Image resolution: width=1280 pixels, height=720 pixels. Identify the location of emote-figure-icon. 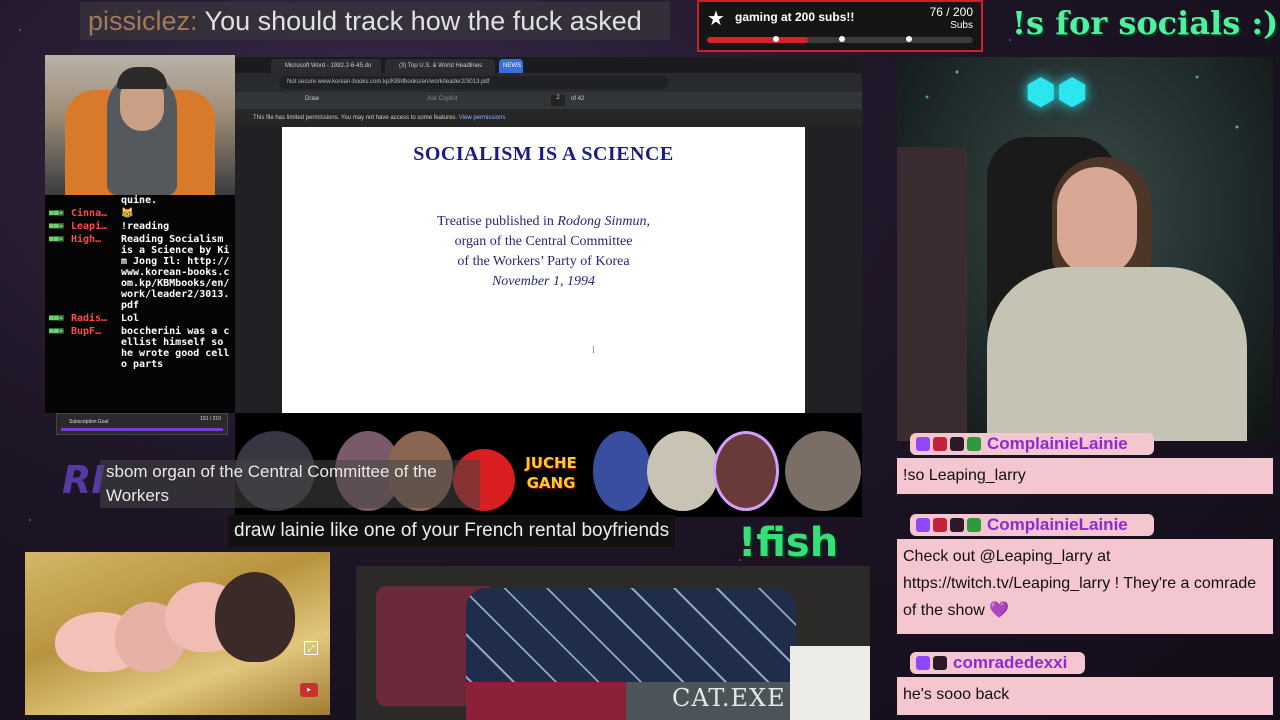
(622, 471).